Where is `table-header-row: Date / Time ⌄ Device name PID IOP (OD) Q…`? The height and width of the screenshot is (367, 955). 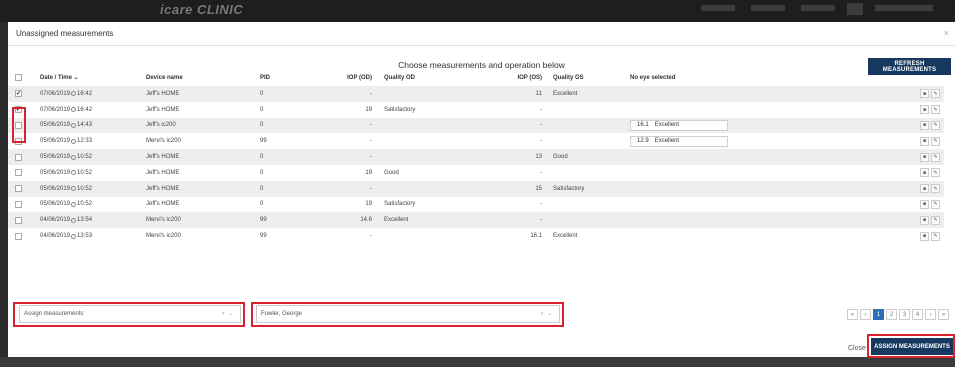 table-header-row: Date / Time ⌄ Device name PID IOP (OD) Q… is located at coordinates (476, 77).